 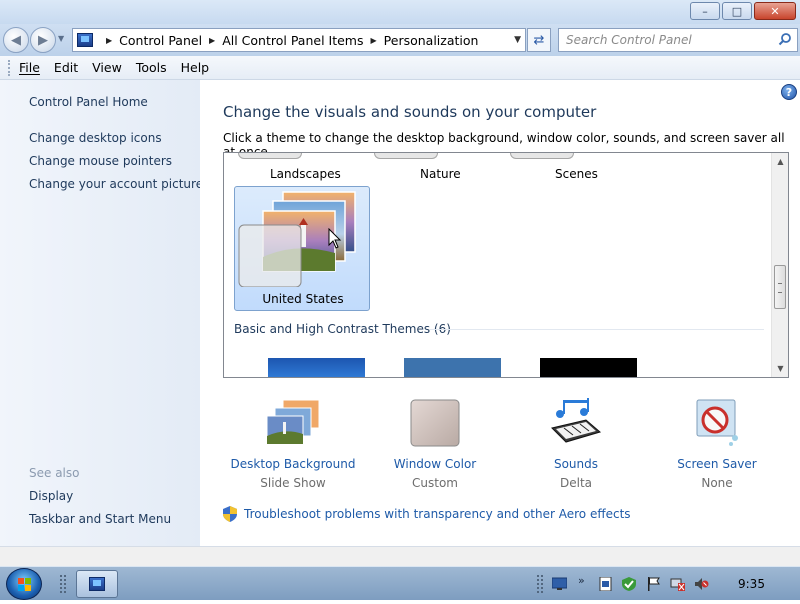 I want to click on menu-tools: Tools, so click(x=151, y=67).